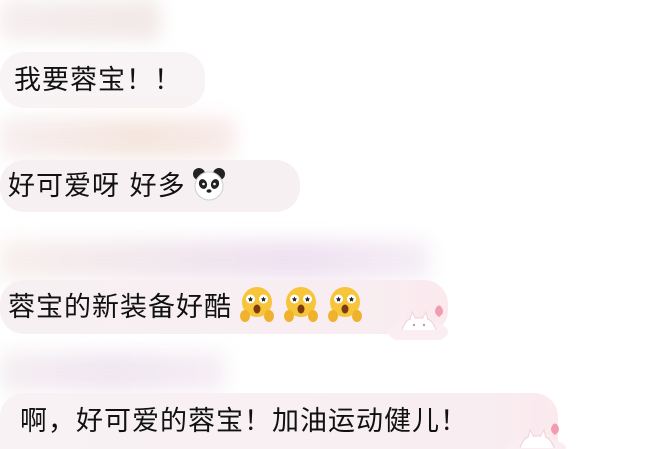 The image size is (647, 449). I want to click on message-text-1: 我要蓉宝！！, so click(98, 80).